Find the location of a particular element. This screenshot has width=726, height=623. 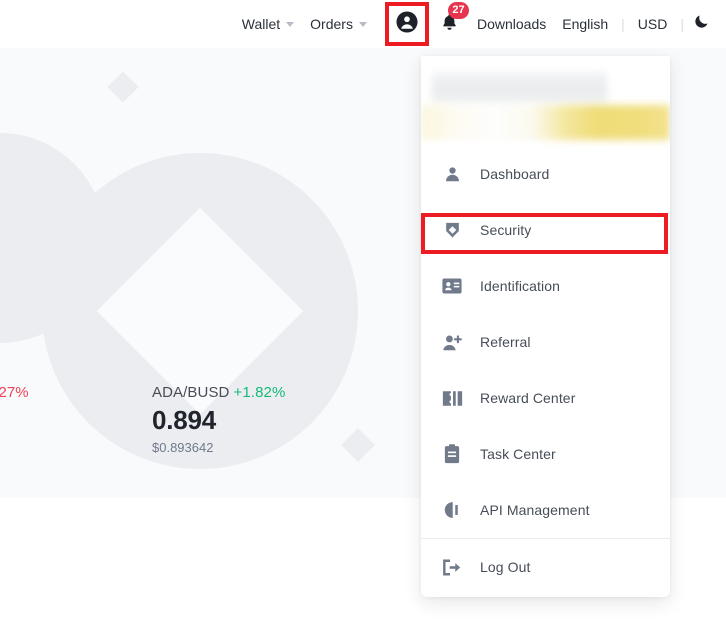

nav-orders-label: Orders is located at coordinates (331, 24).